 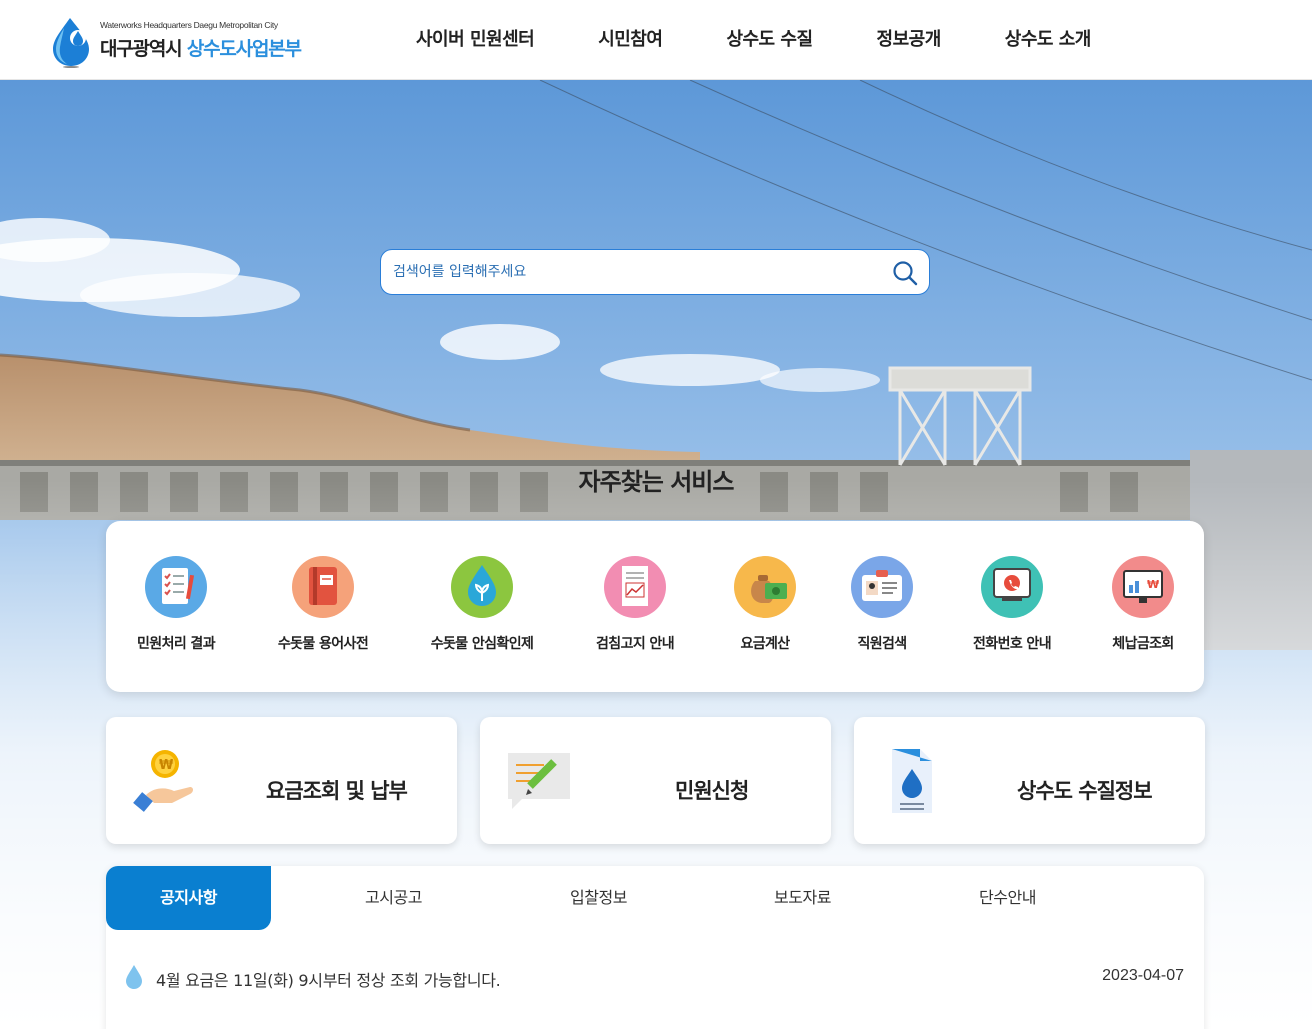 What do you see at coordinates (630, 40) in the screenshot?
I see `nav-item-participation: 시민참여` at bounding box center [630, 40].